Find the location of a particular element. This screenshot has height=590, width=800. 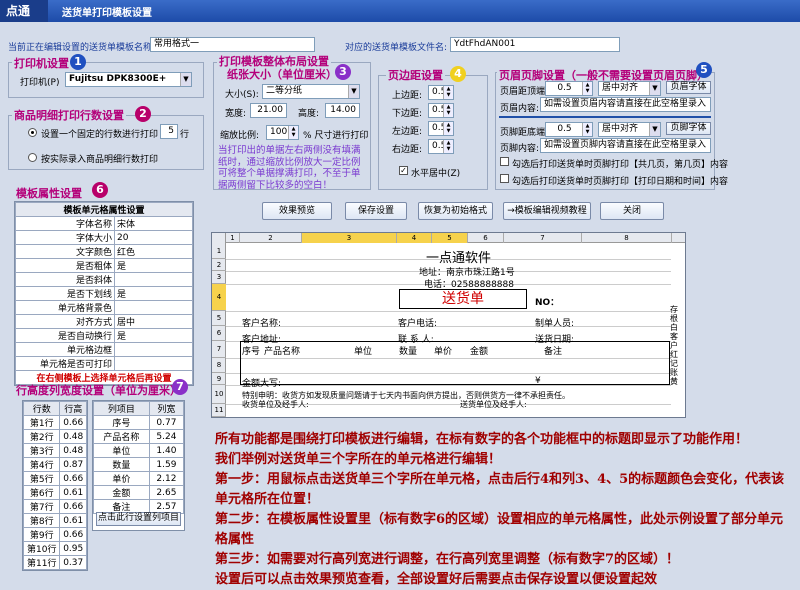

row-height-row: 第2行 0.48 is located at coordinates (54, 436).